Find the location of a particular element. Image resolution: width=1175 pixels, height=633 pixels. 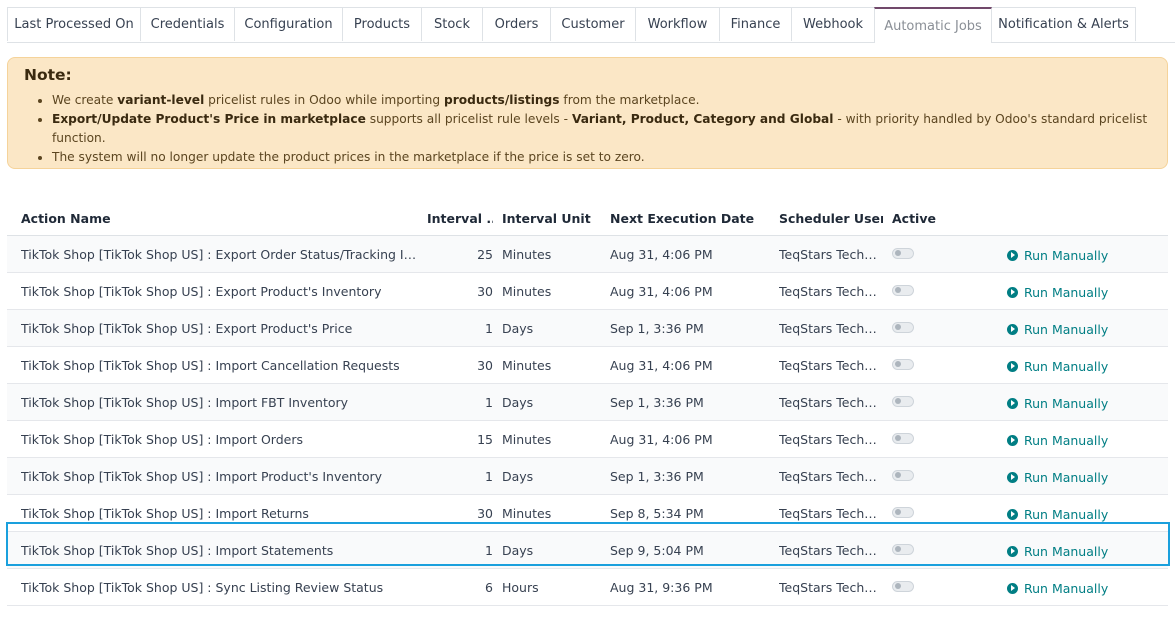

tab-credentials: Credentials is located at coordinates (187, 24).